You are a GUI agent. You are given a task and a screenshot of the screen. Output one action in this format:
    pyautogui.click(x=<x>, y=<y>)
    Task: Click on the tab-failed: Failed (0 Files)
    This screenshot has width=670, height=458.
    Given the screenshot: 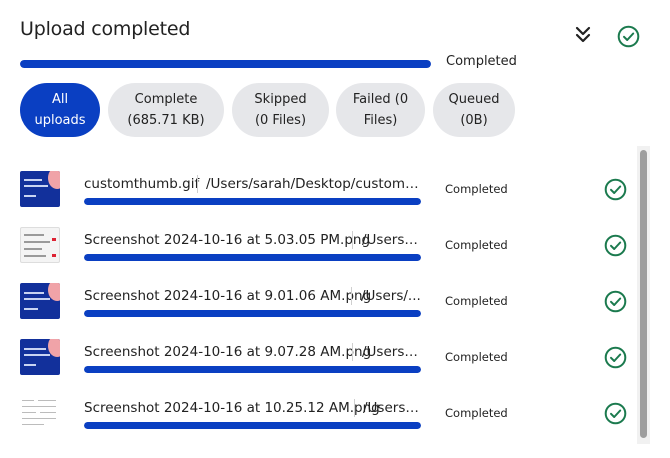 What is the action you would take?
    pyautogui.click(x=380, y=110)
    